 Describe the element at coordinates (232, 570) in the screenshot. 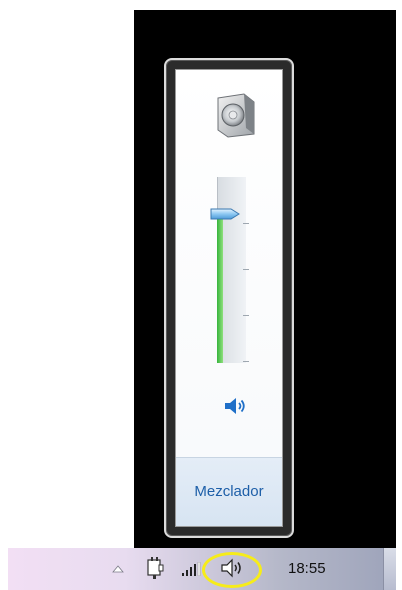

I see `volume-icon-highlight-ring` at that location.